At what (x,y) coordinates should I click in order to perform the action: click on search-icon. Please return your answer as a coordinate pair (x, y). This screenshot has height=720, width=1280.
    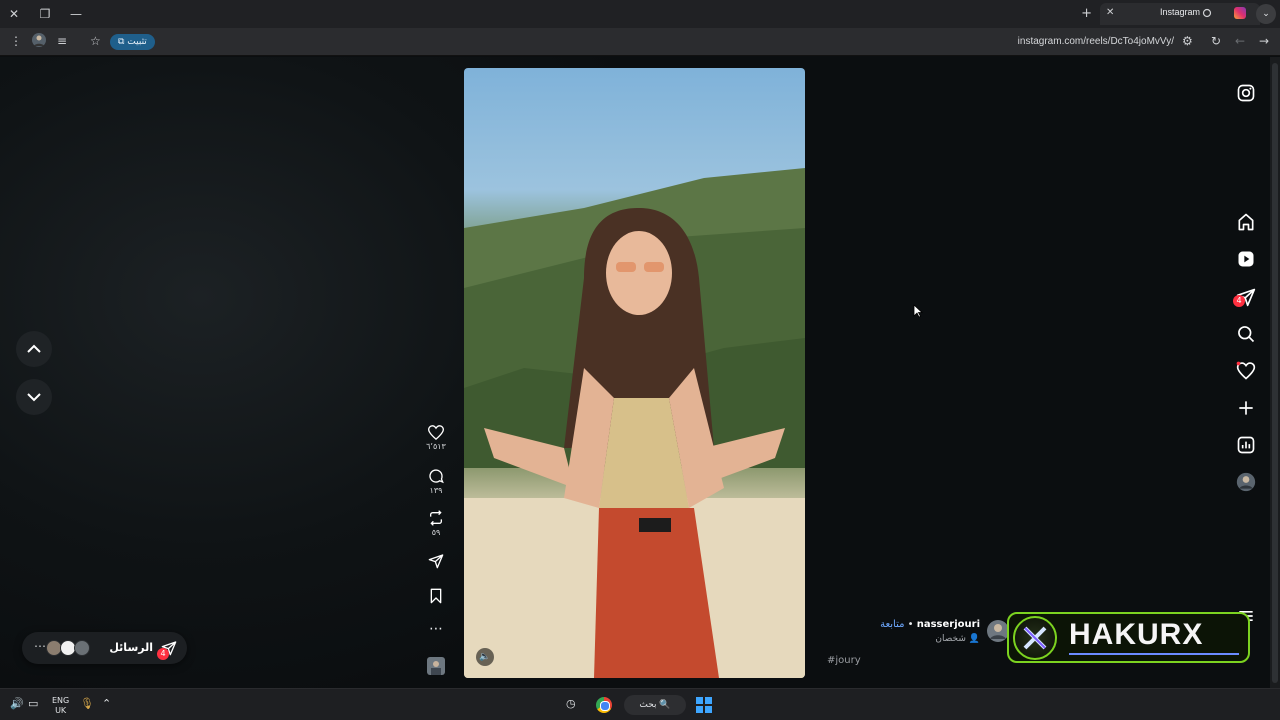
    Looking at the image, I should click on (1246, 334).